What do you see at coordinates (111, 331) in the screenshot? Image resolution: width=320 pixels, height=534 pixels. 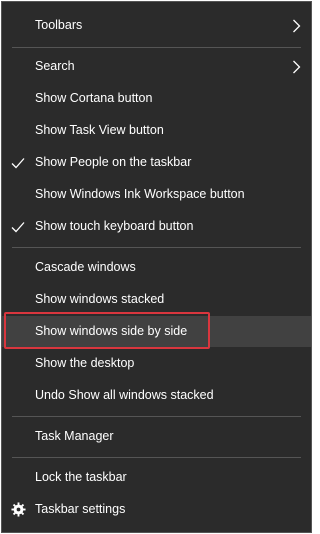 I see `menu-item-label: Show windows side by side` at bounding box center [111, 331].